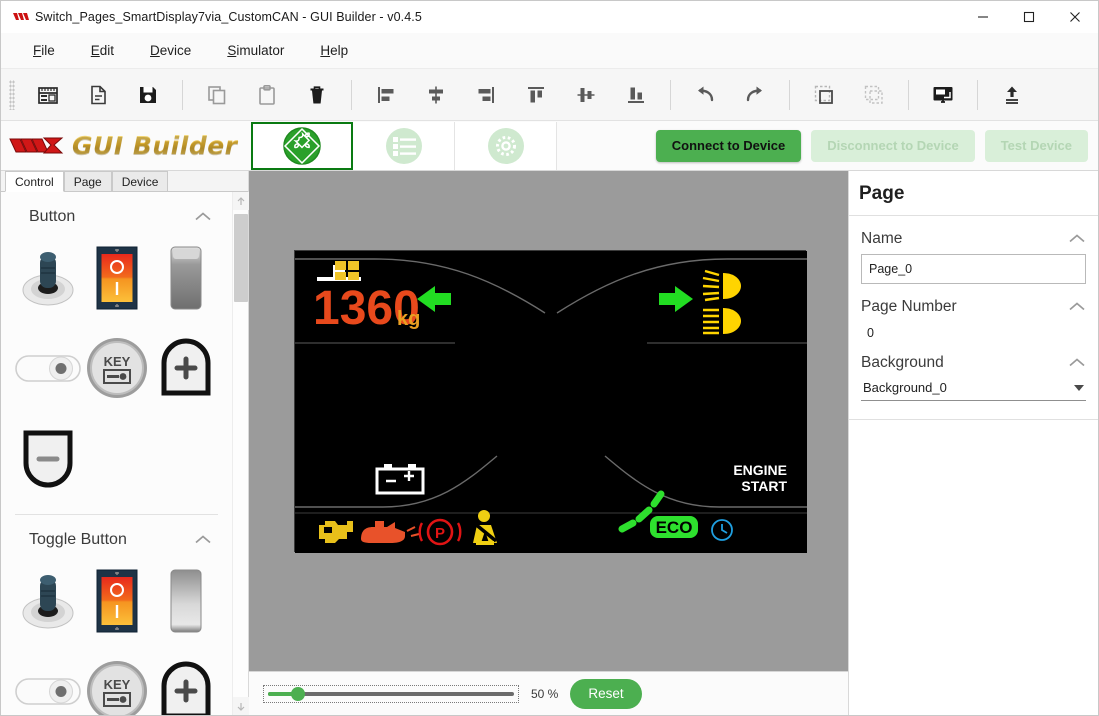 The image size is (1099, 716). I want to click on slide-switch-icon, so click(185, 601).